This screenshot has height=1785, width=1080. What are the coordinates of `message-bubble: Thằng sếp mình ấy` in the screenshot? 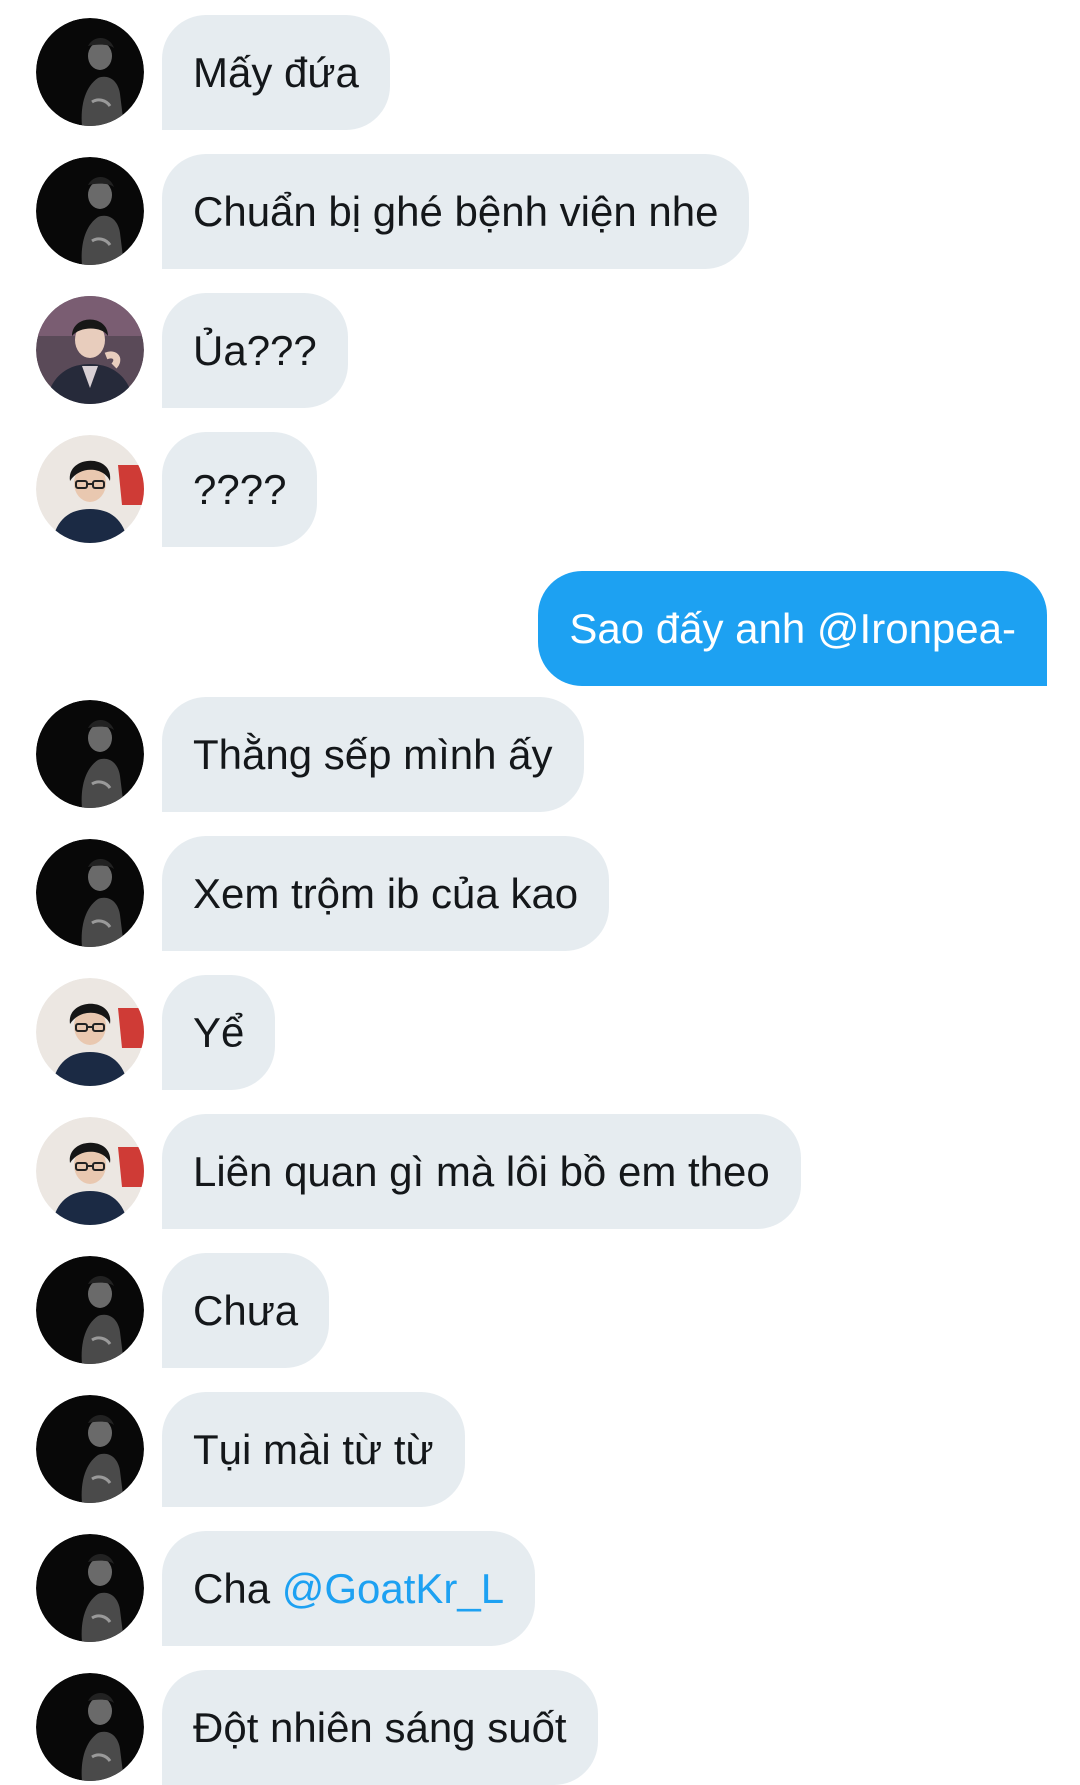 It's located at (373, 754).